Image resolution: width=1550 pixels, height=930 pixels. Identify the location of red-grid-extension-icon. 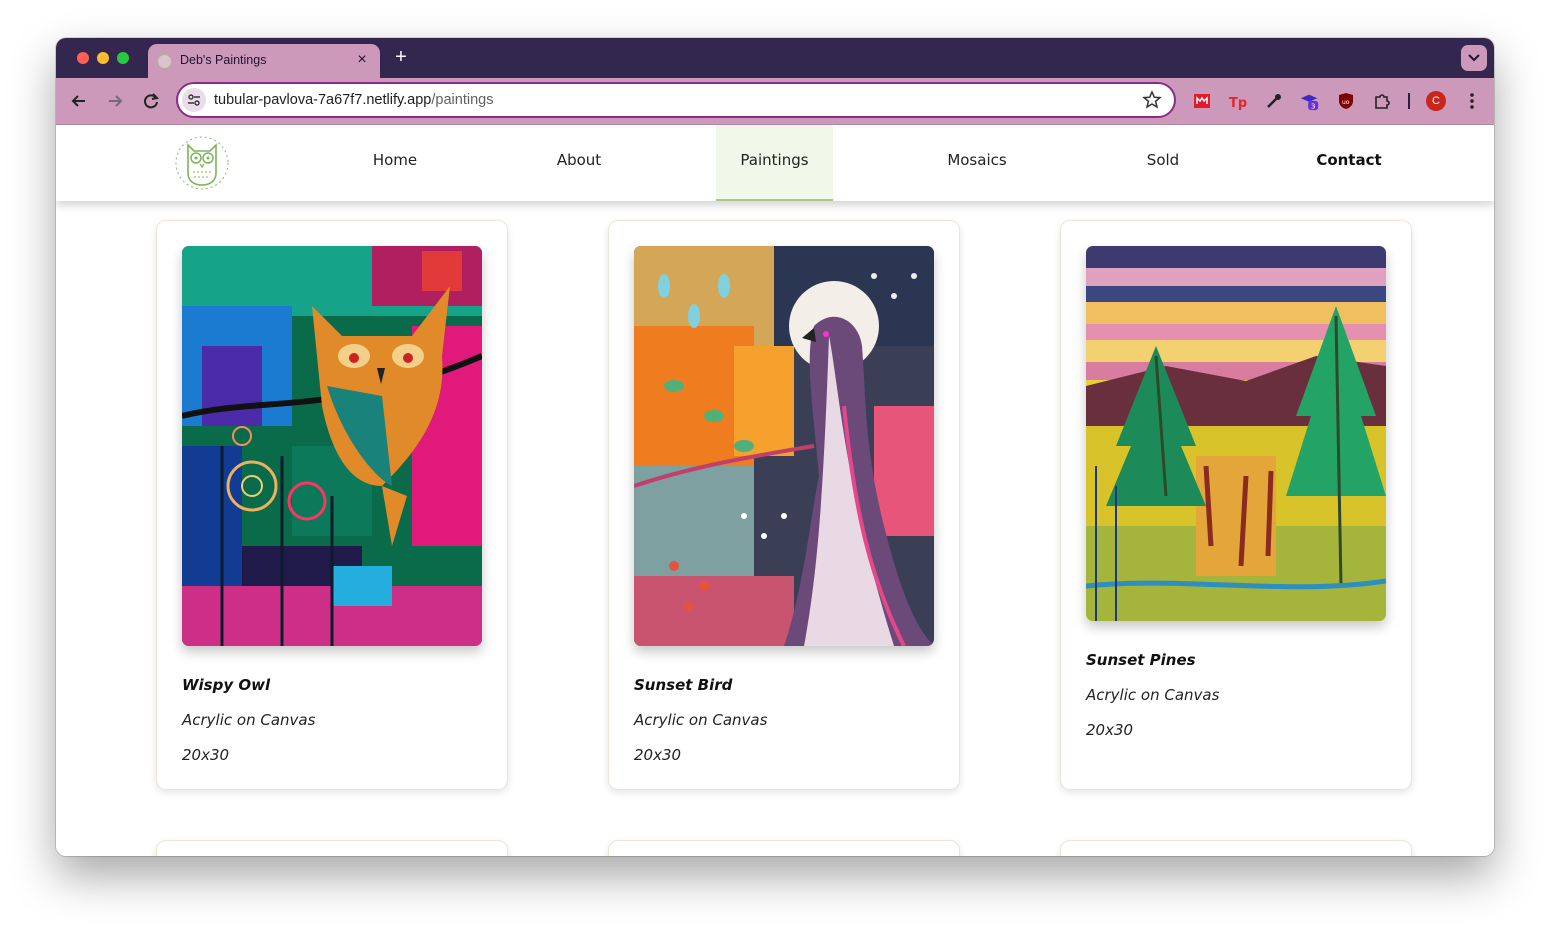
(1202, 101).